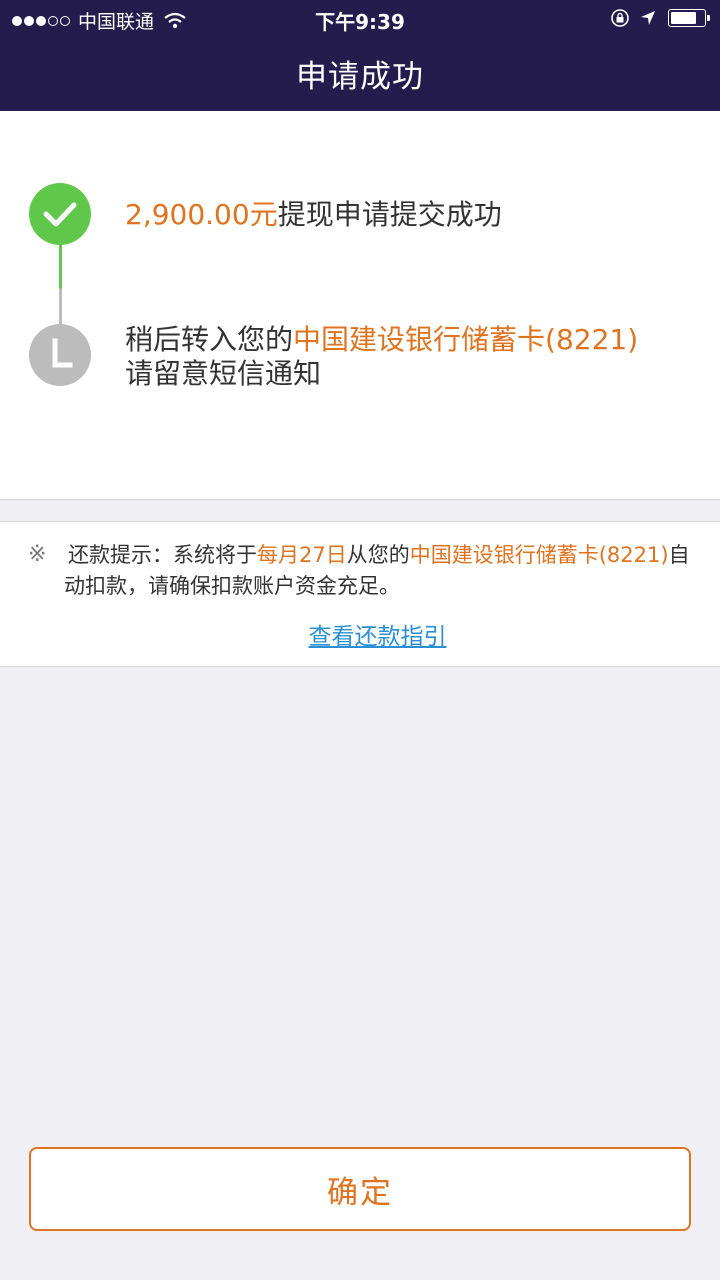 This screenshot has width=720, height=1280. Describe the element at coordinates (360, 77) in the screenshot. I see `page-title: 申请成功` at that location.